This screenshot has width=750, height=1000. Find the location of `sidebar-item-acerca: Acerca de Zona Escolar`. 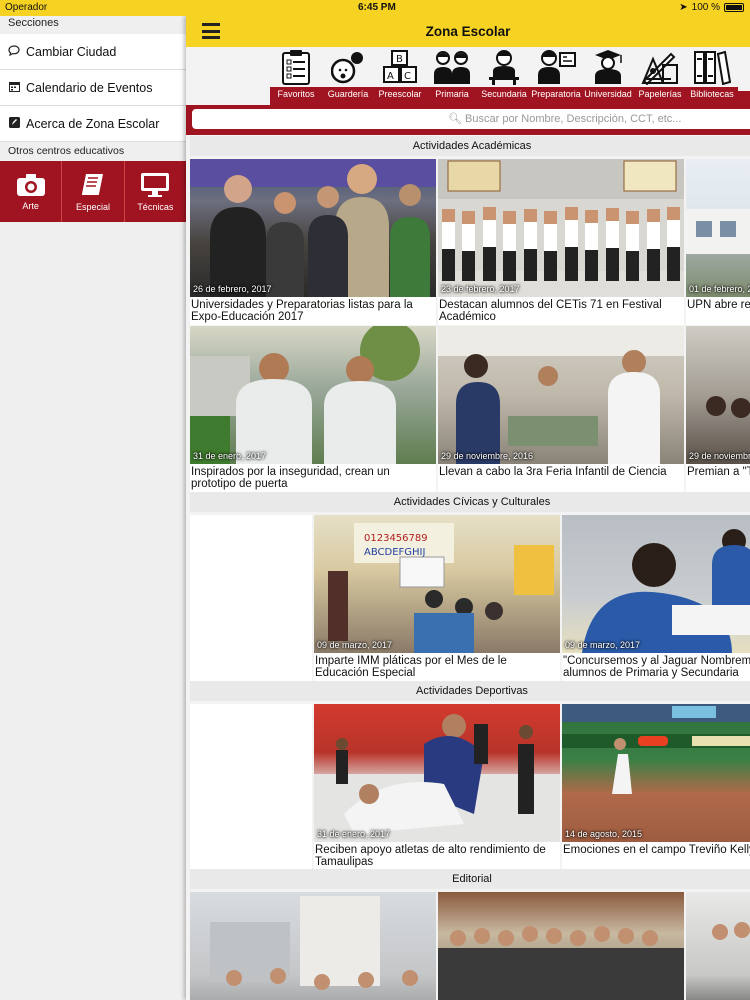

sidebar-item-acerca: Acerca de Zona Escolar is located at coordinates (93, 124).